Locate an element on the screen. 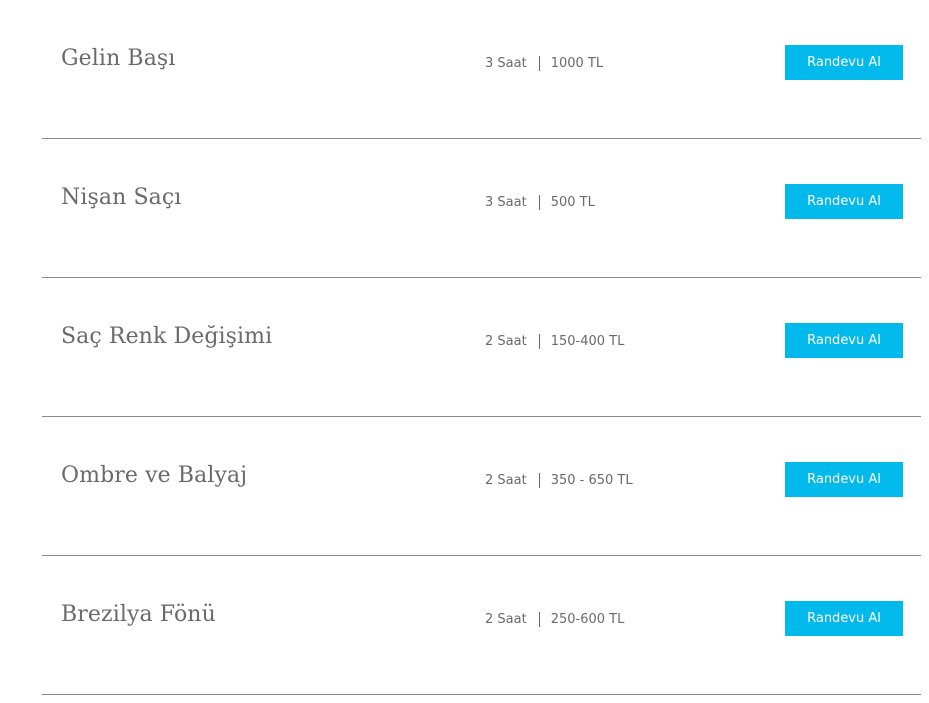  service-meta: 2 Saat 250-600 TL is located at coordinates (554, 619).